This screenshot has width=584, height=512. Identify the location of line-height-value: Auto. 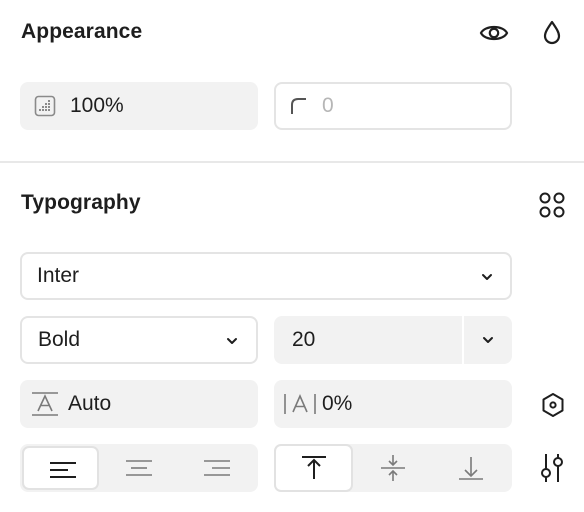
(90, 403).